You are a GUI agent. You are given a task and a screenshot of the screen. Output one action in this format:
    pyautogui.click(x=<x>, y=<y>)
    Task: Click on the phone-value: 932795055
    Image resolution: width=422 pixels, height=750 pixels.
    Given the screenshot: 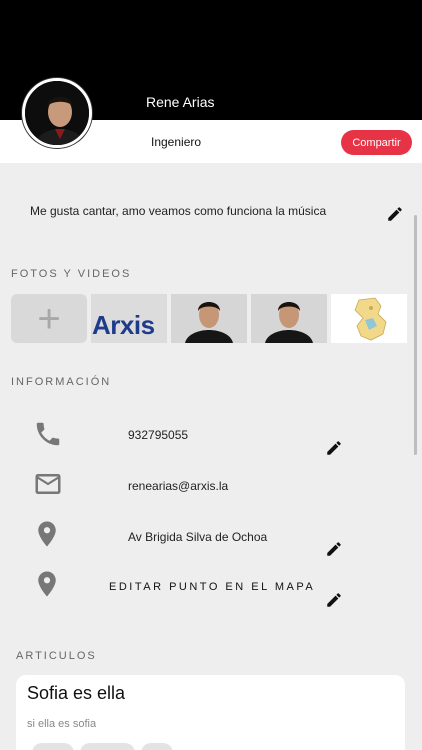 What is the action you would take?
    pyautogui.click(x=158, y=435)
    